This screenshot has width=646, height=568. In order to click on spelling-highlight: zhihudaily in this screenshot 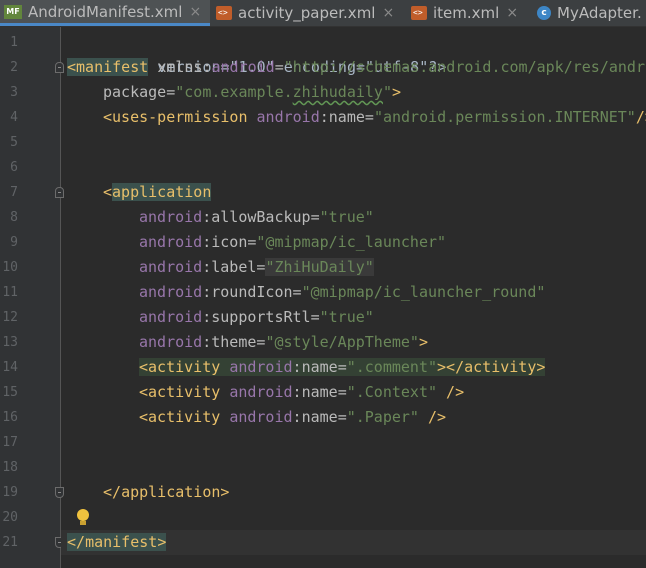, I will do `click(337, 92)`.